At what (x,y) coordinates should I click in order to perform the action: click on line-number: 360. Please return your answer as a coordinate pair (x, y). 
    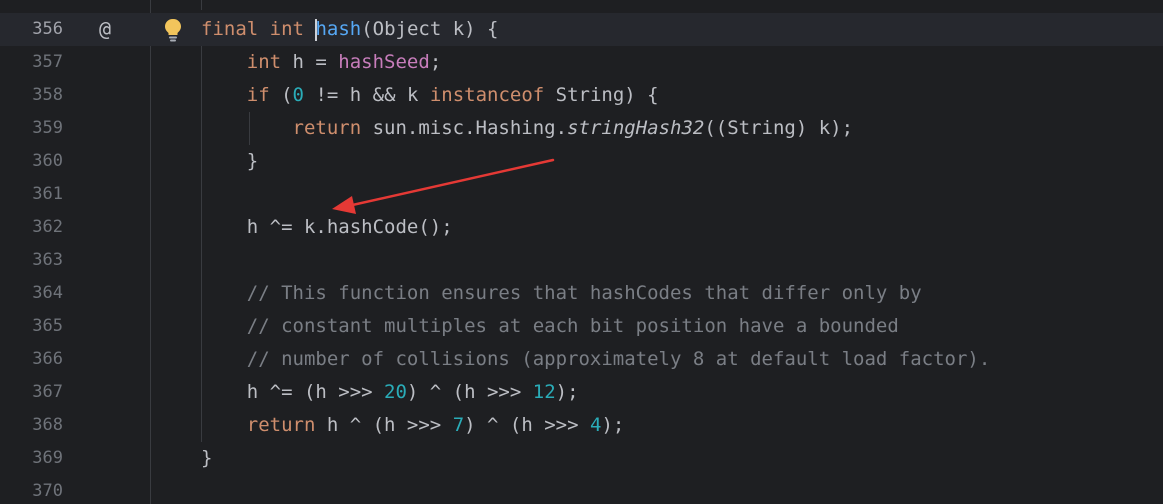
    Looking at the image, I should click on (31, 161).